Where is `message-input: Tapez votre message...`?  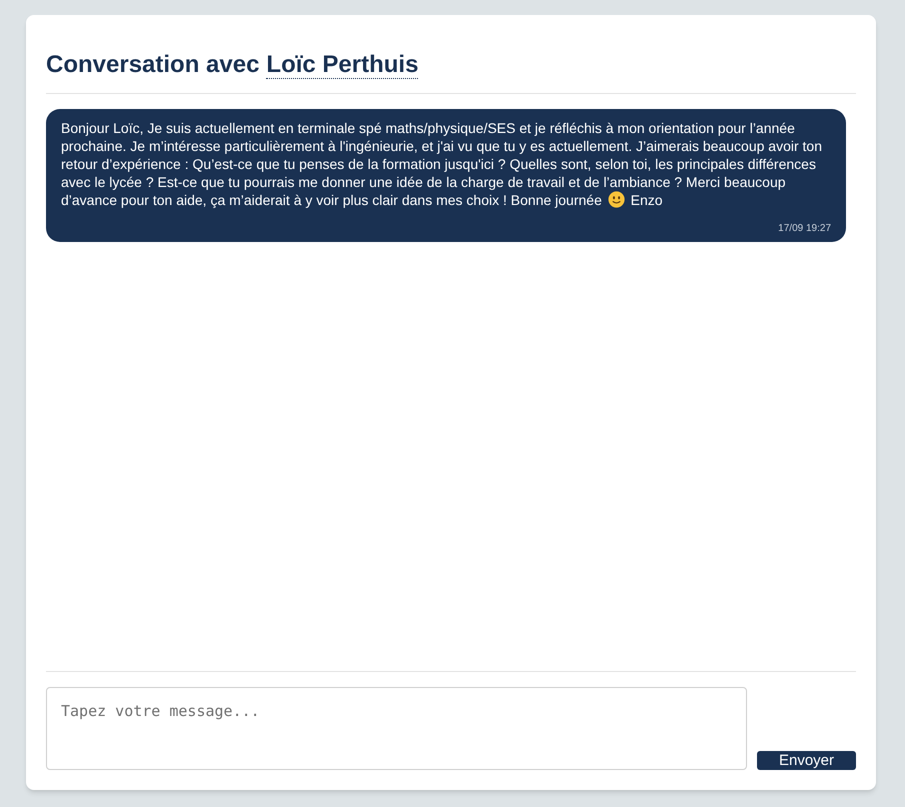 message-input: Tapez votre message... is located at coordinates (396, 728).